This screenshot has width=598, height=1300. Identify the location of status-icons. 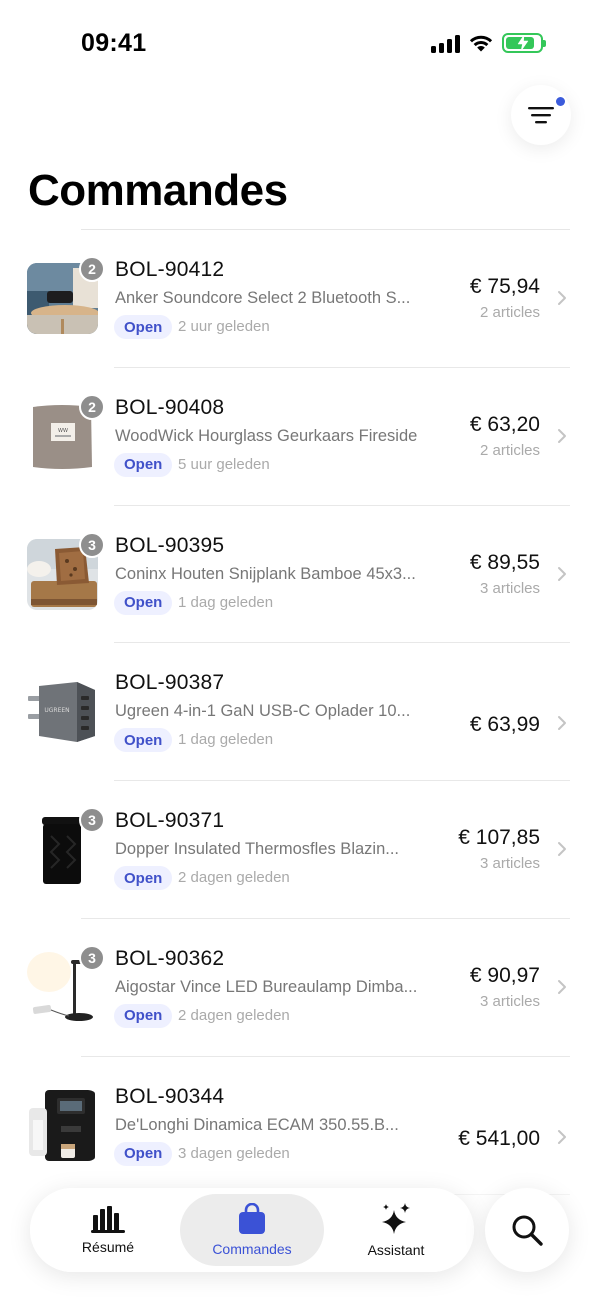
(488, 43).